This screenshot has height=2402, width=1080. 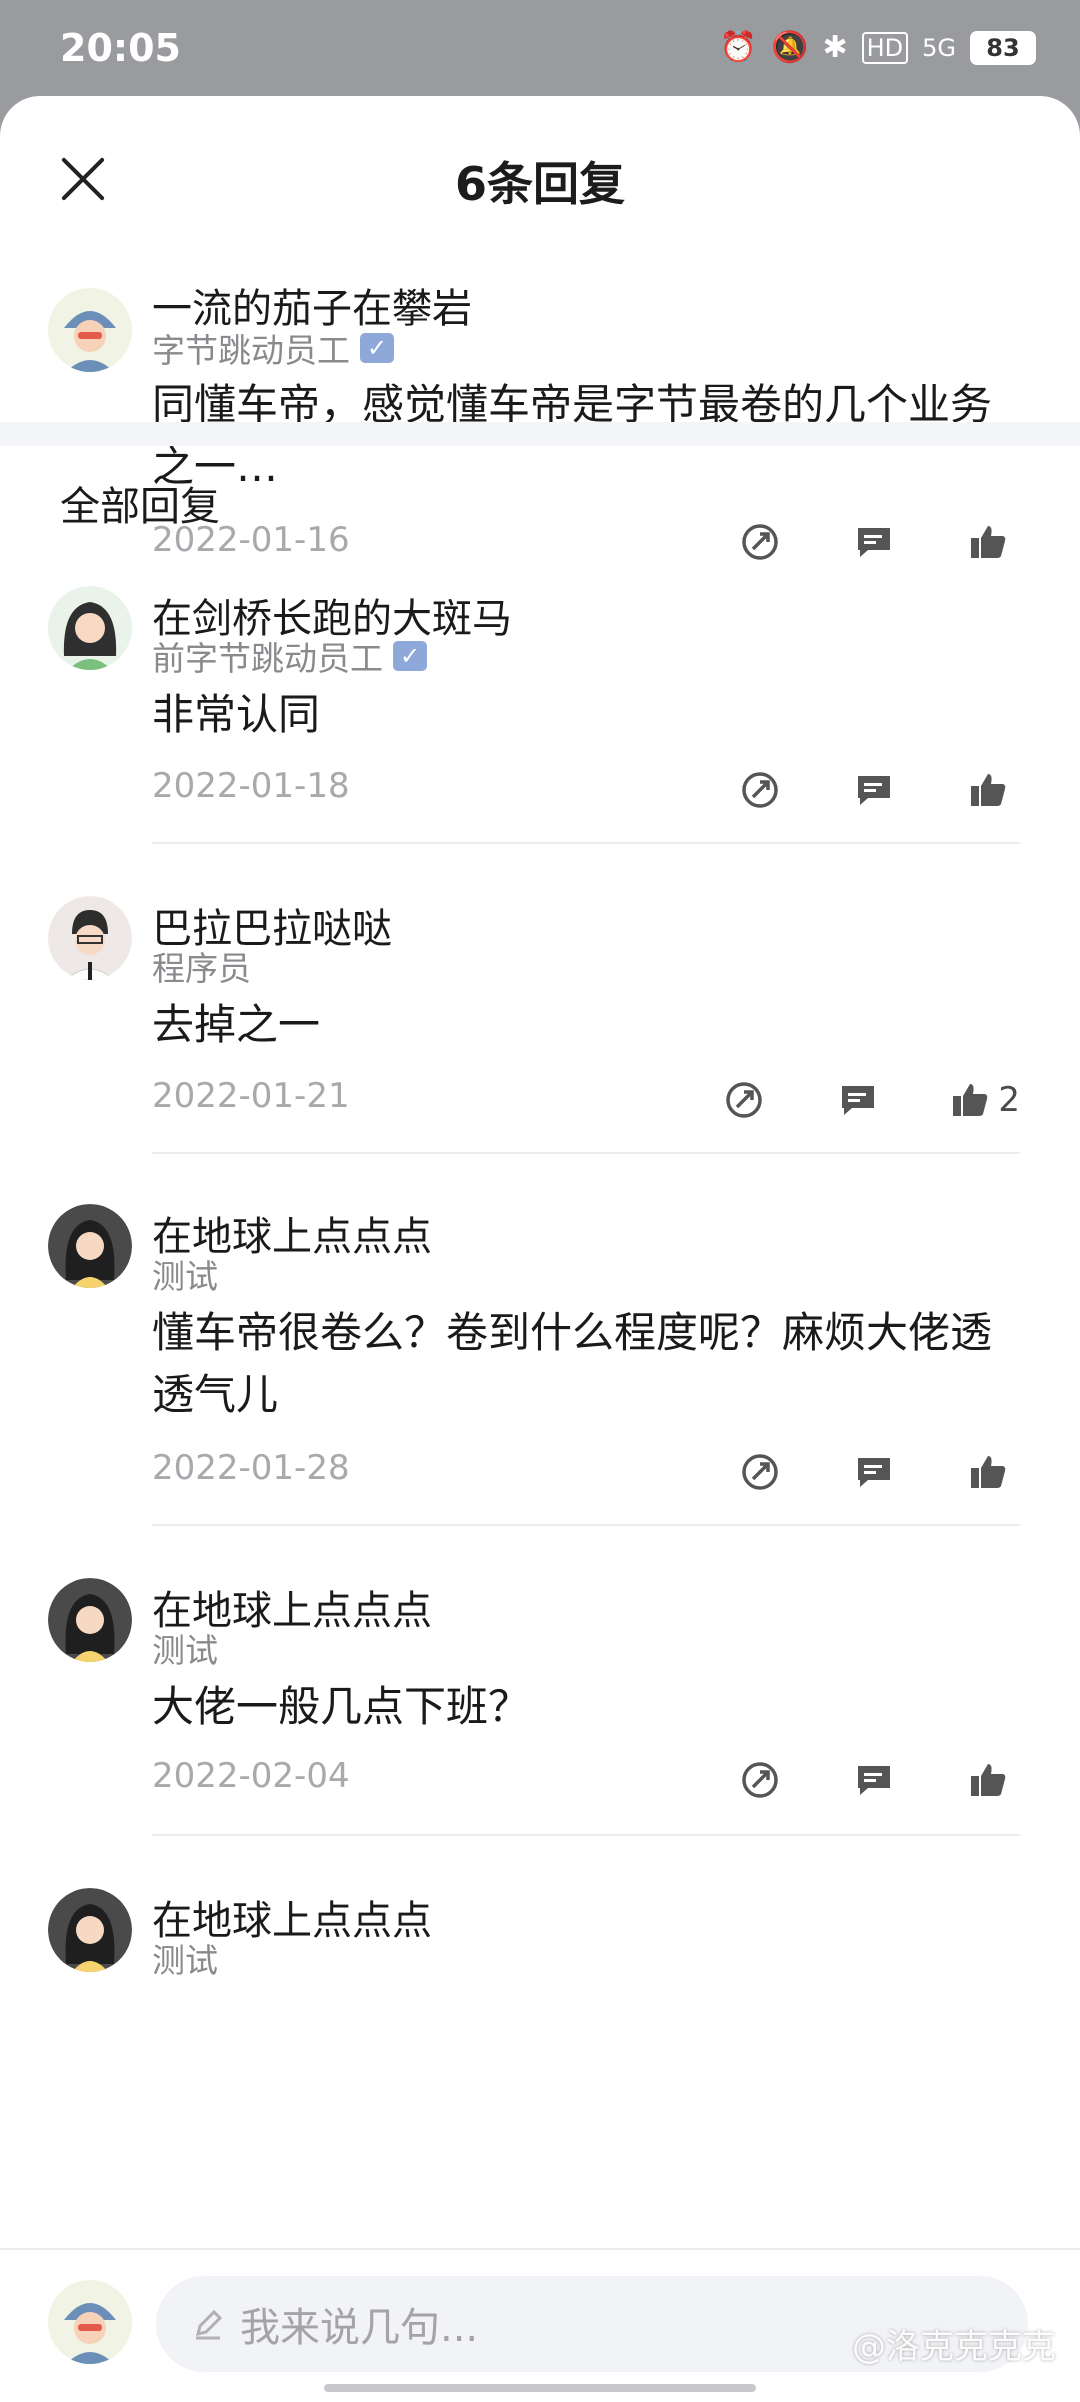 I want to click on reply-date: 2022-01-21, so click(x=251, y=1096).